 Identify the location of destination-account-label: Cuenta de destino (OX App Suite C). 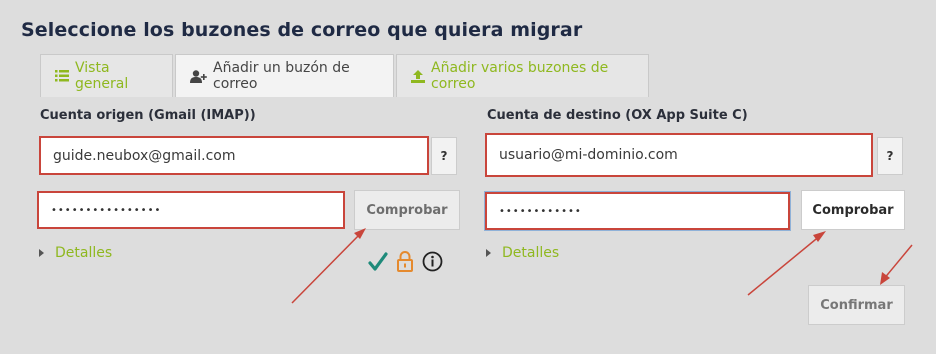
(617, 115).